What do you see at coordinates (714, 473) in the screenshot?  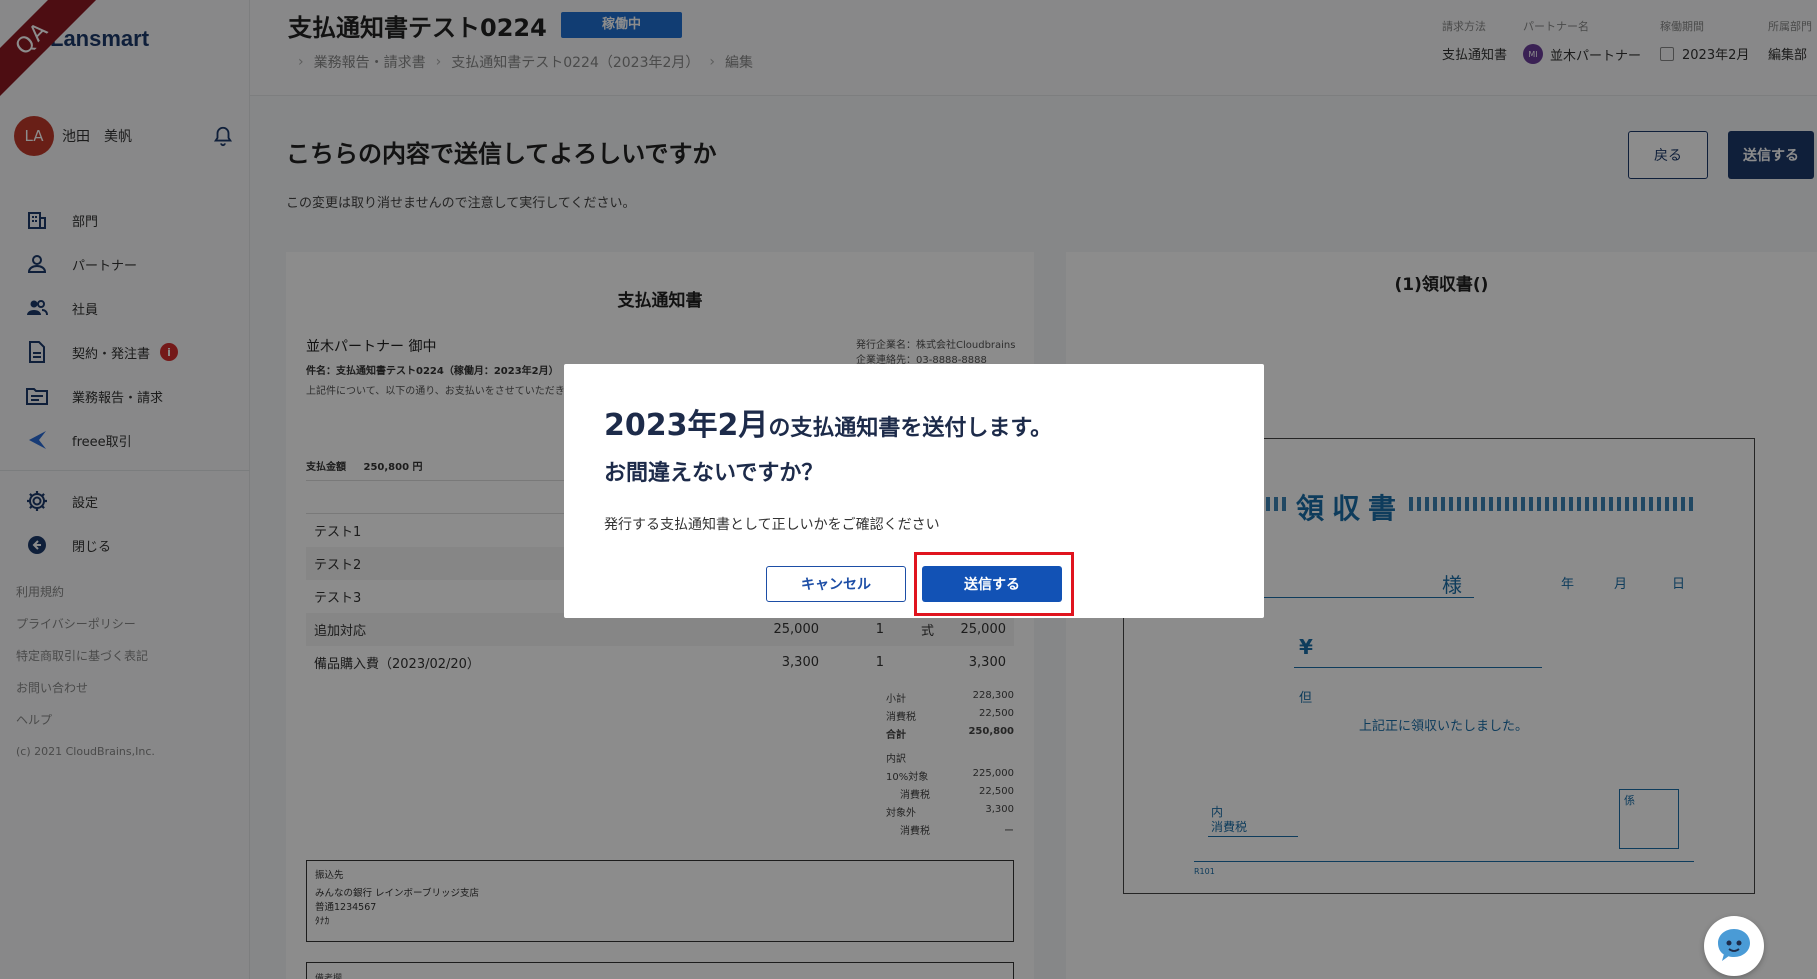 I see `dialog-title-question: お間違えないですか？` at bounding box center [714, 473].